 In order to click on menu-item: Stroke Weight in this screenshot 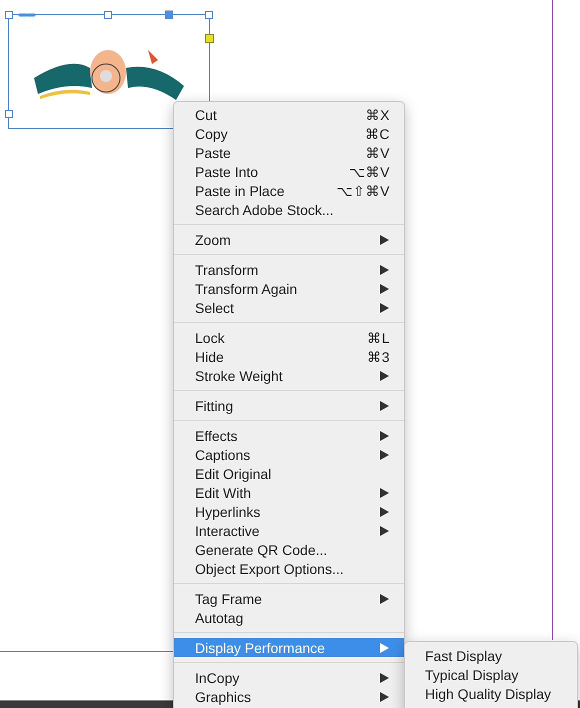, I will do `click(289, 375)`.